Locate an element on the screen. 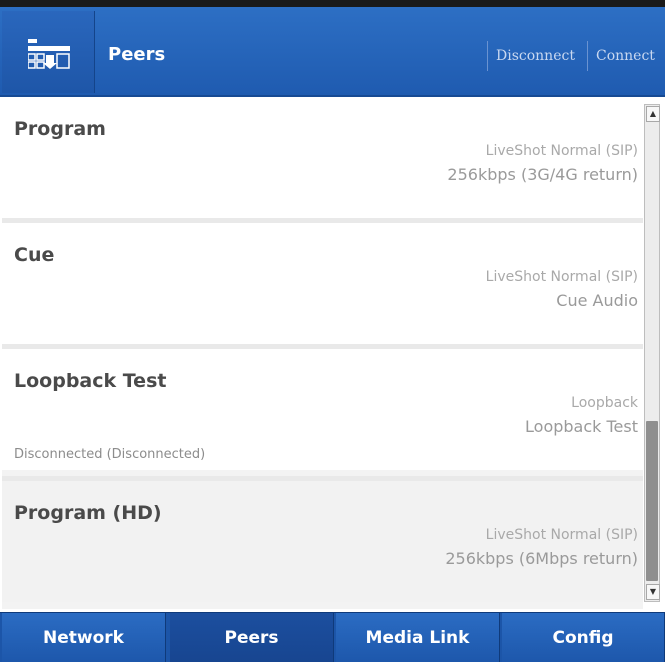 The width and height of the screenshot is (665, 671). scrollbar-thumb is located at coordinates (652, 501).